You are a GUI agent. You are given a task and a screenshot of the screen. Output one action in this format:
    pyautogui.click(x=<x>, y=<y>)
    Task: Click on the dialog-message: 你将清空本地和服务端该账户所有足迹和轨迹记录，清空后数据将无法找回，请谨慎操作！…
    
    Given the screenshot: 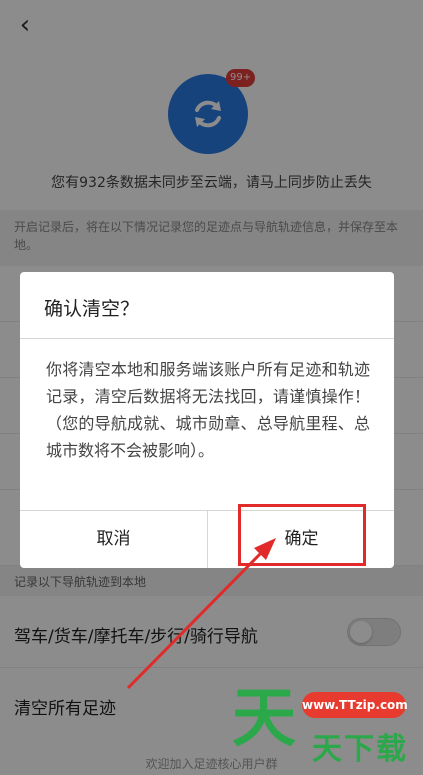 What is the action you would take?
    pyautogui.click(x=208, y=410)
    